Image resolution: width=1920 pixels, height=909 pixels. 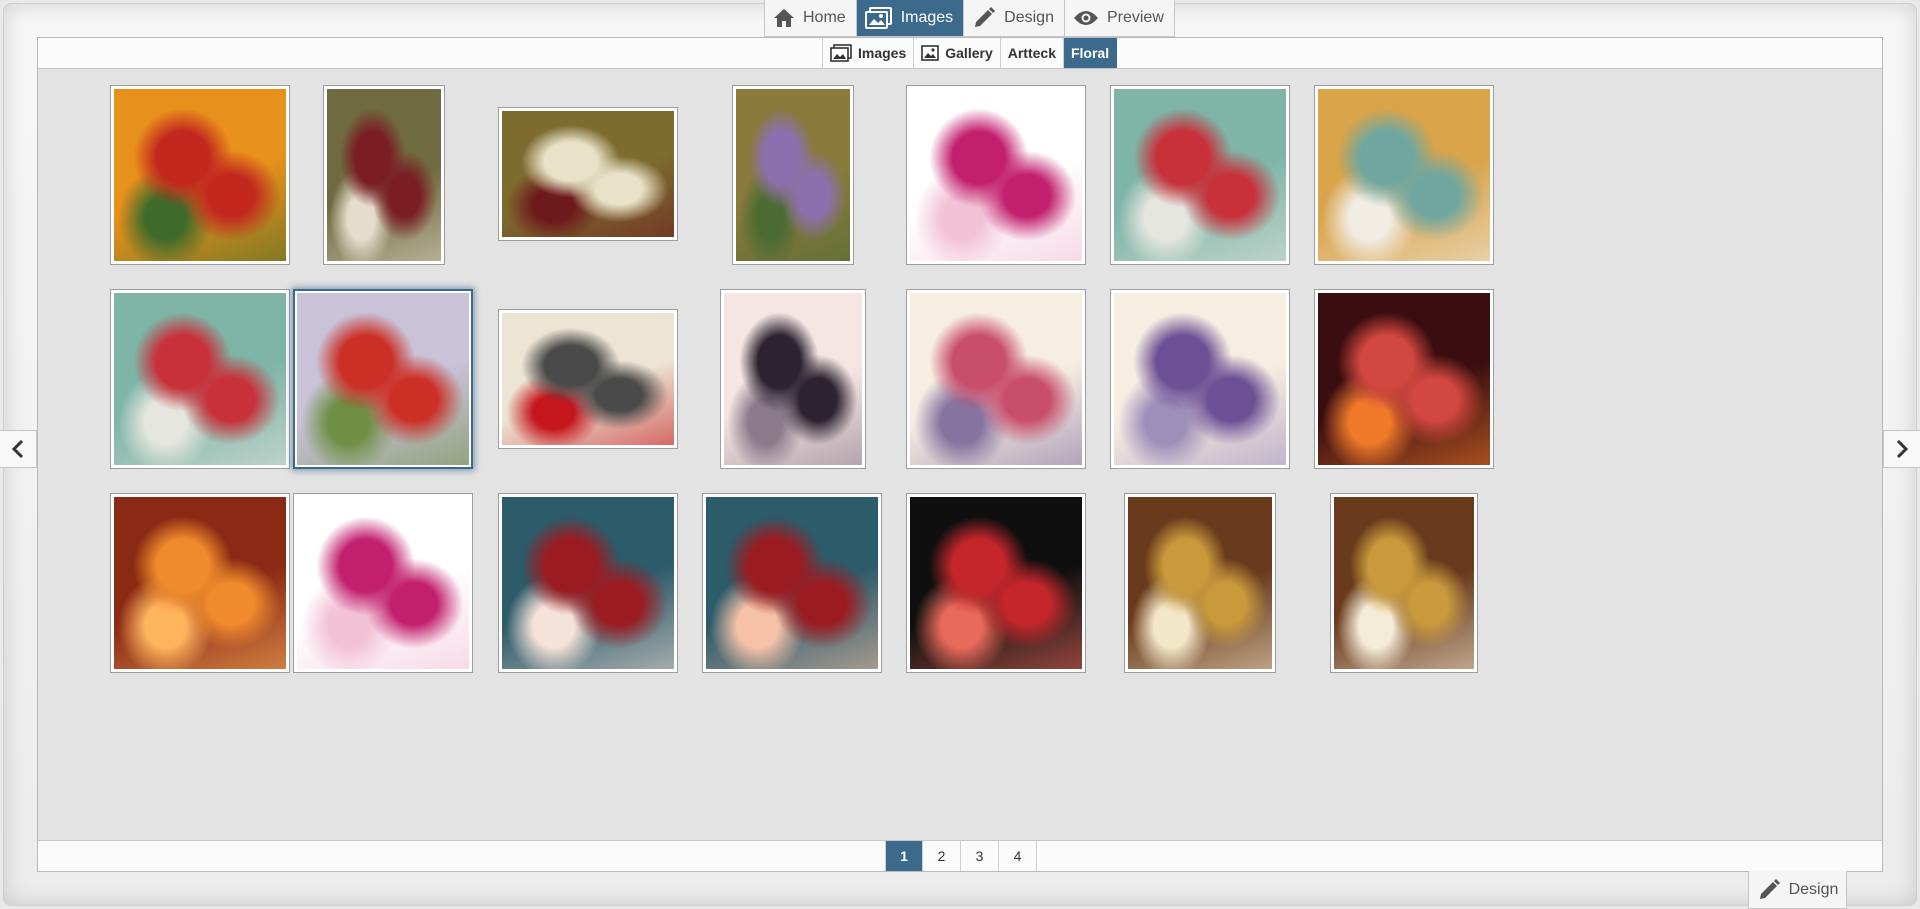 I want to click on home-icon, so click(x=784, y=18).